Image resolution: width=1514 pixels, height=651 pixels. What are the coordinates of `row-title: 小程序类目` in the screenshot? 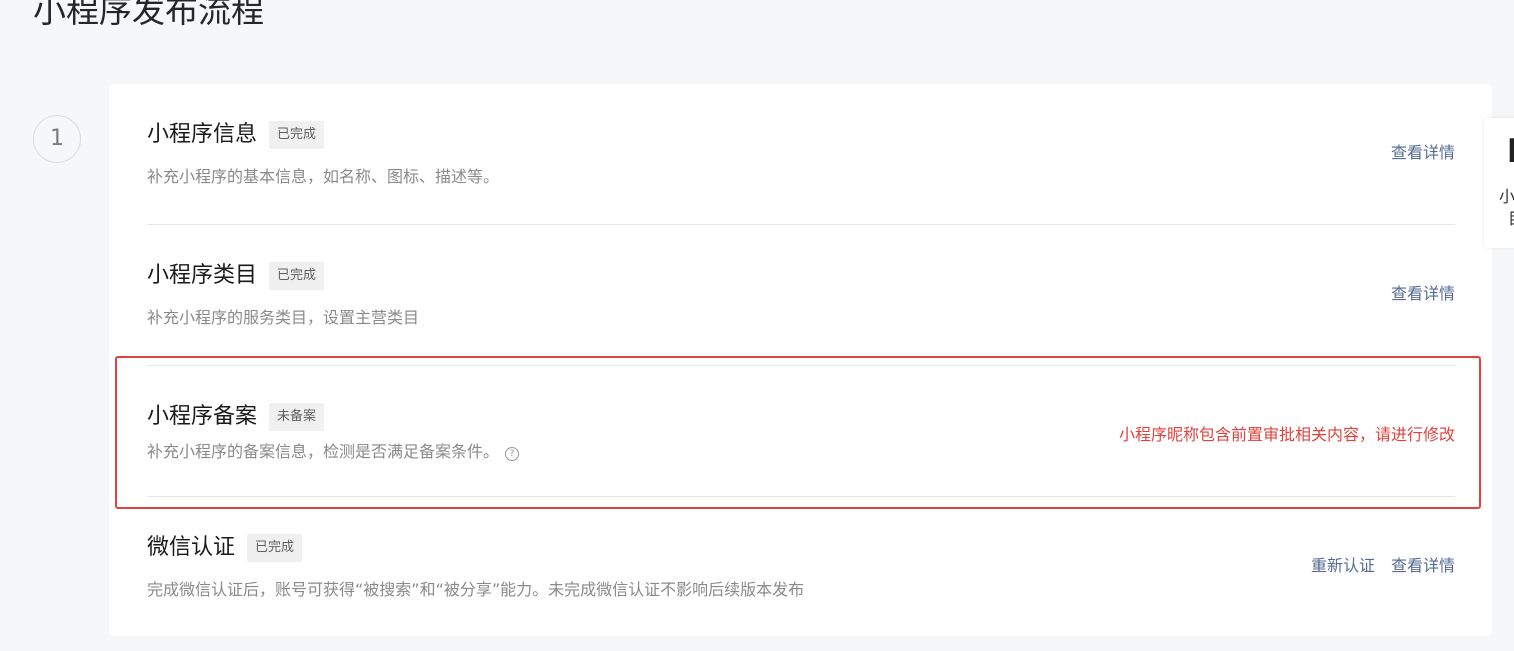 It's located at (202, 275).